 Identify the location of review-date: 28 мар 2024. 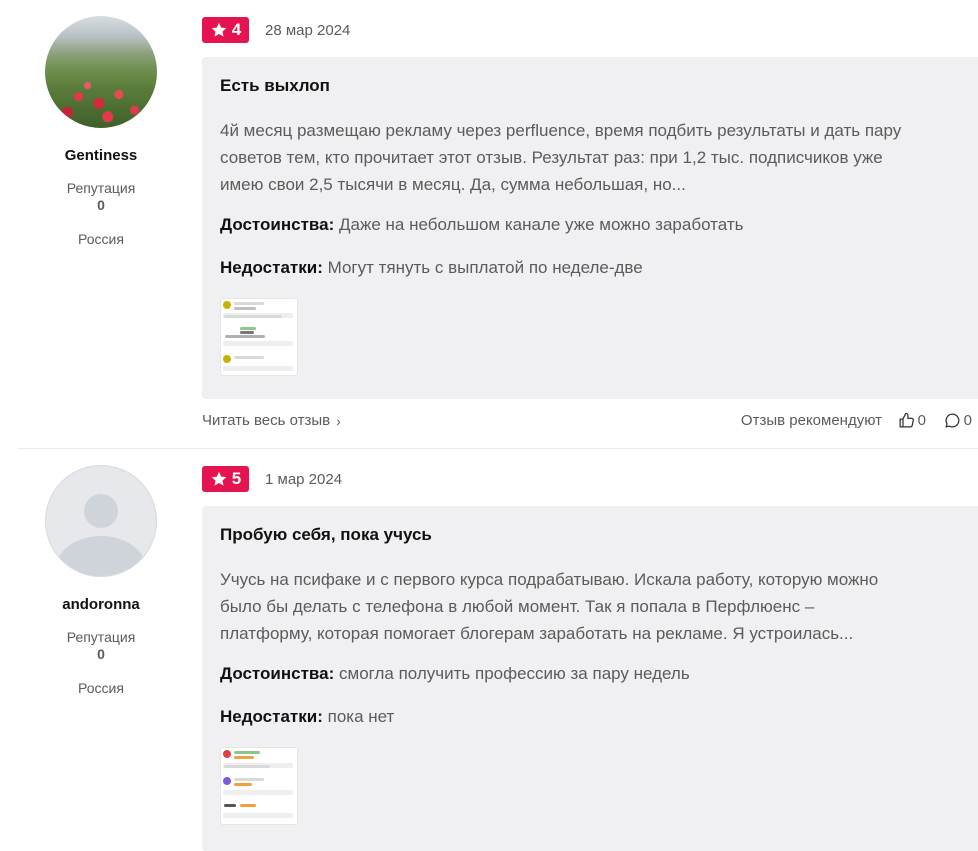
(308, 30).